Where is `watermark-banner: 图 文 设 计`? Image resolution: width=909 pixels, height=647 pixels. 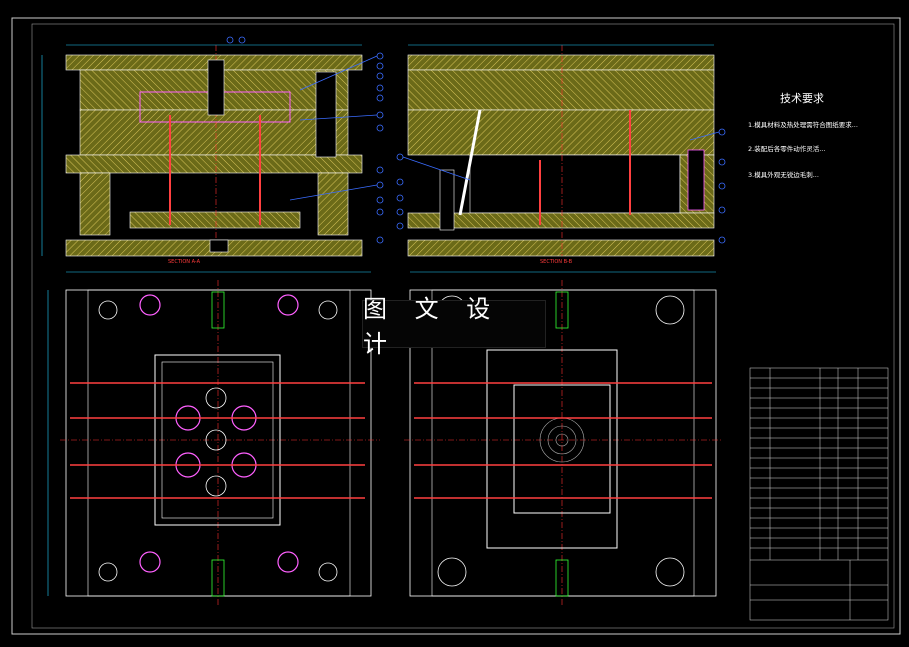 watermark-banner: 图 文 设 计 is located at coordinates (454, 326).